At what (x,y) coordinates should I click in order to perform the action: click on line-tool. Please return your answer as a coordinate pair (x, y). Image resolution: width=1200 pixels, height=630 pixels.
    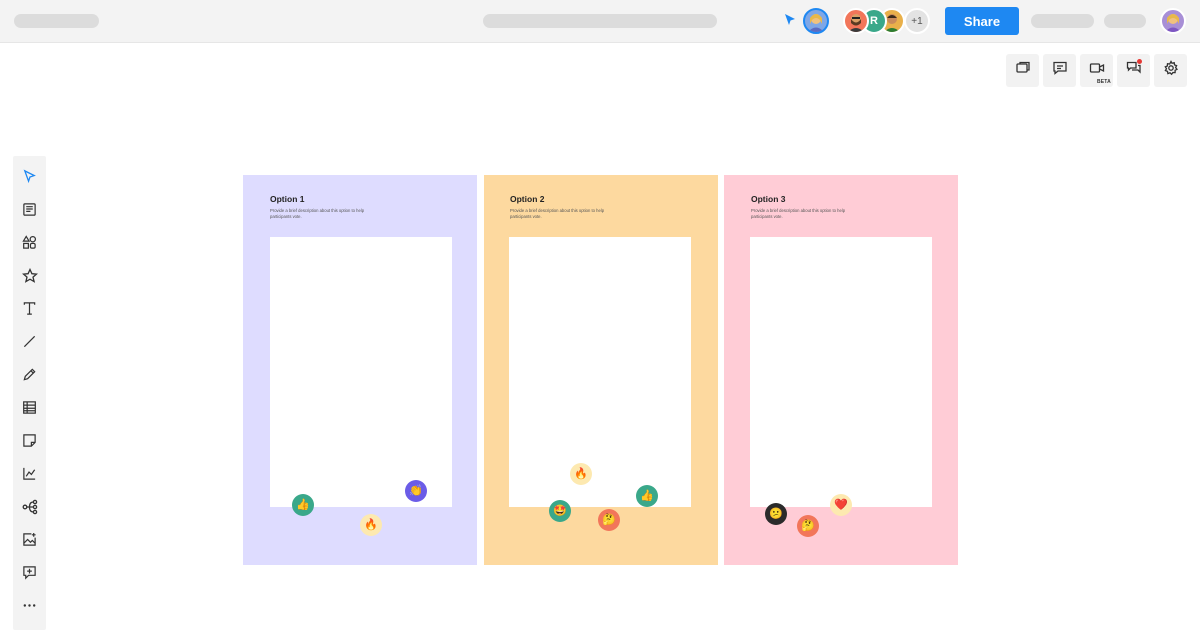
    Looking at the image, I should click on (29, 344).